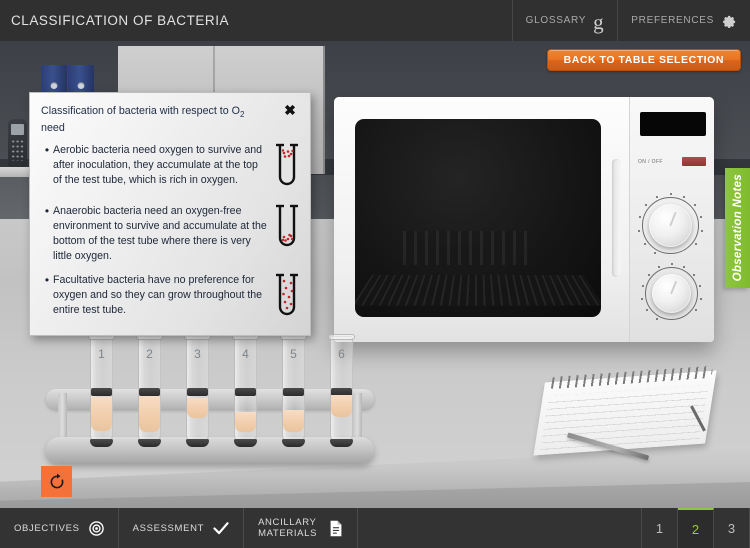 Image resolution: width=750 pixels, height=548 pixels. I want to click on close-icon: ✖, so click(290, 110).